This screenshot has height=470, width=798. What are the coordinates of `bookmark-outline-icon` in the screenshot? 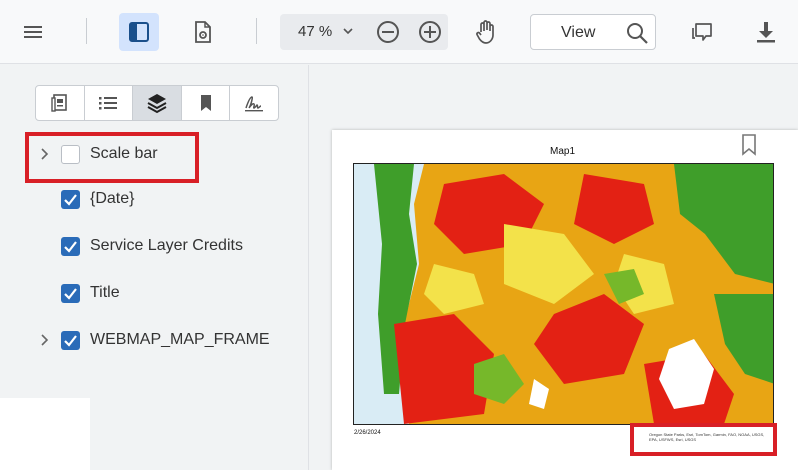 It's located at (749, 145).